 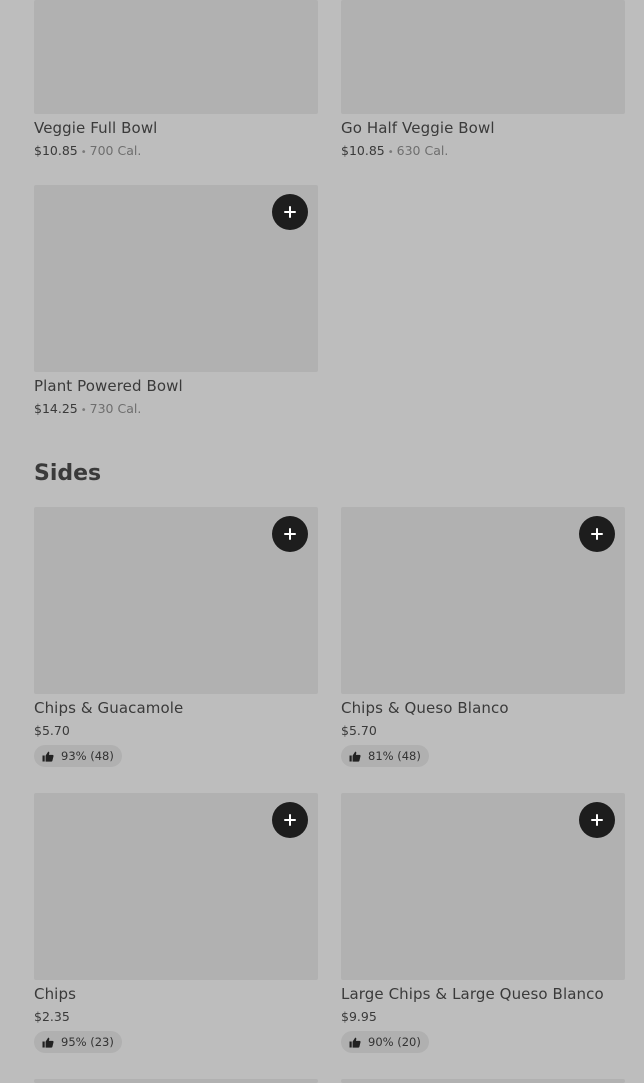 What do you see at coordinates (425, 708) in the screenshot?
I see `item-name: Chips & Queso Blanco` at bounding box center [425, 708].